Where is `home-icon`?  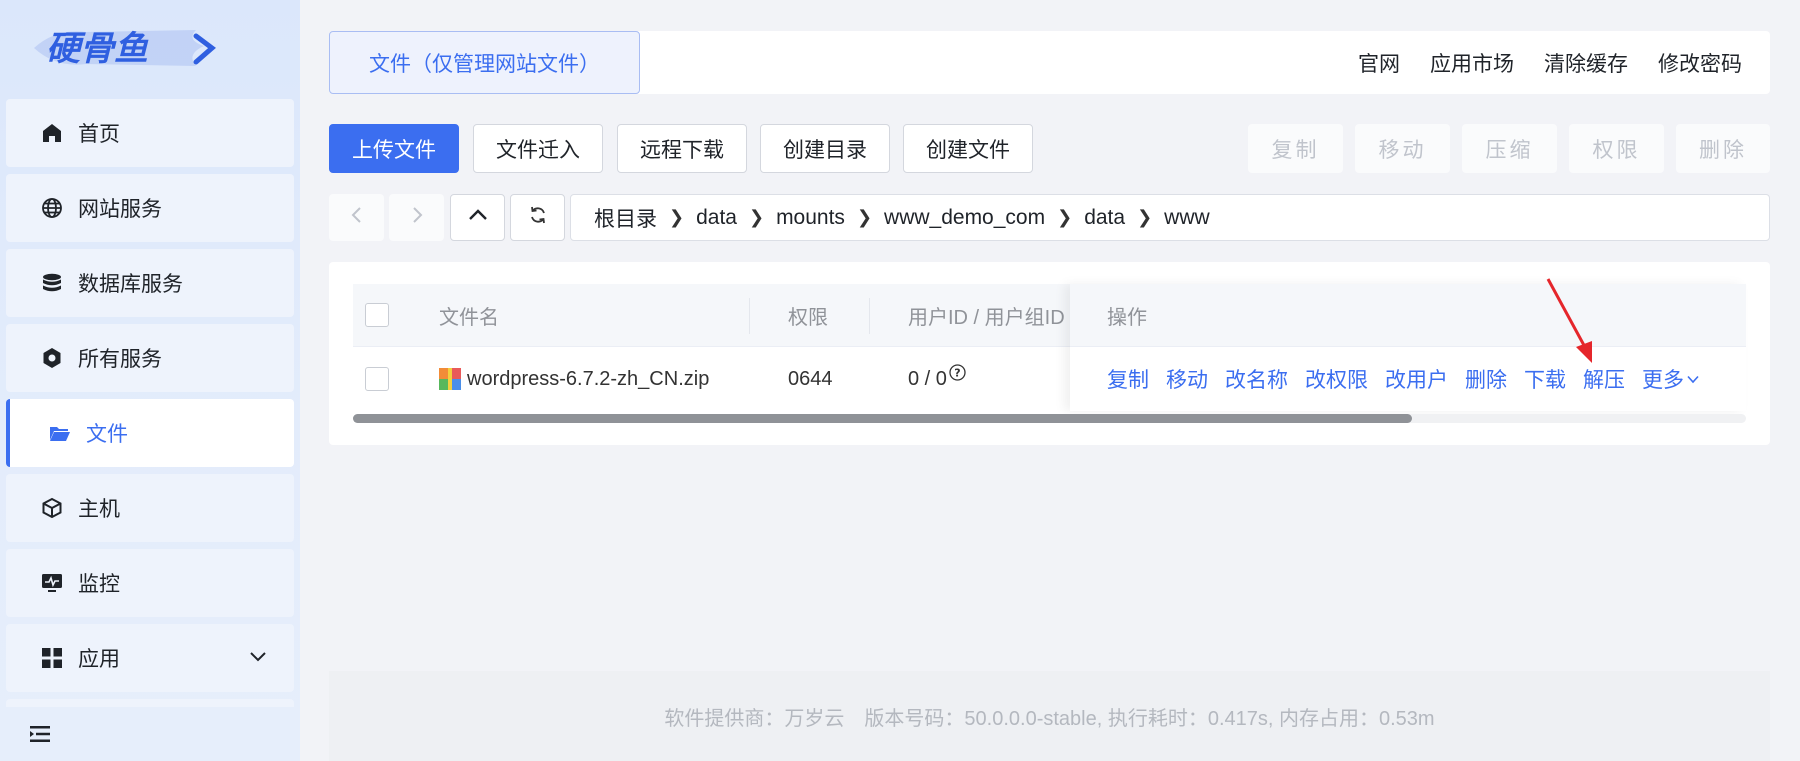
home-icon is located at coordinates (52, 133).